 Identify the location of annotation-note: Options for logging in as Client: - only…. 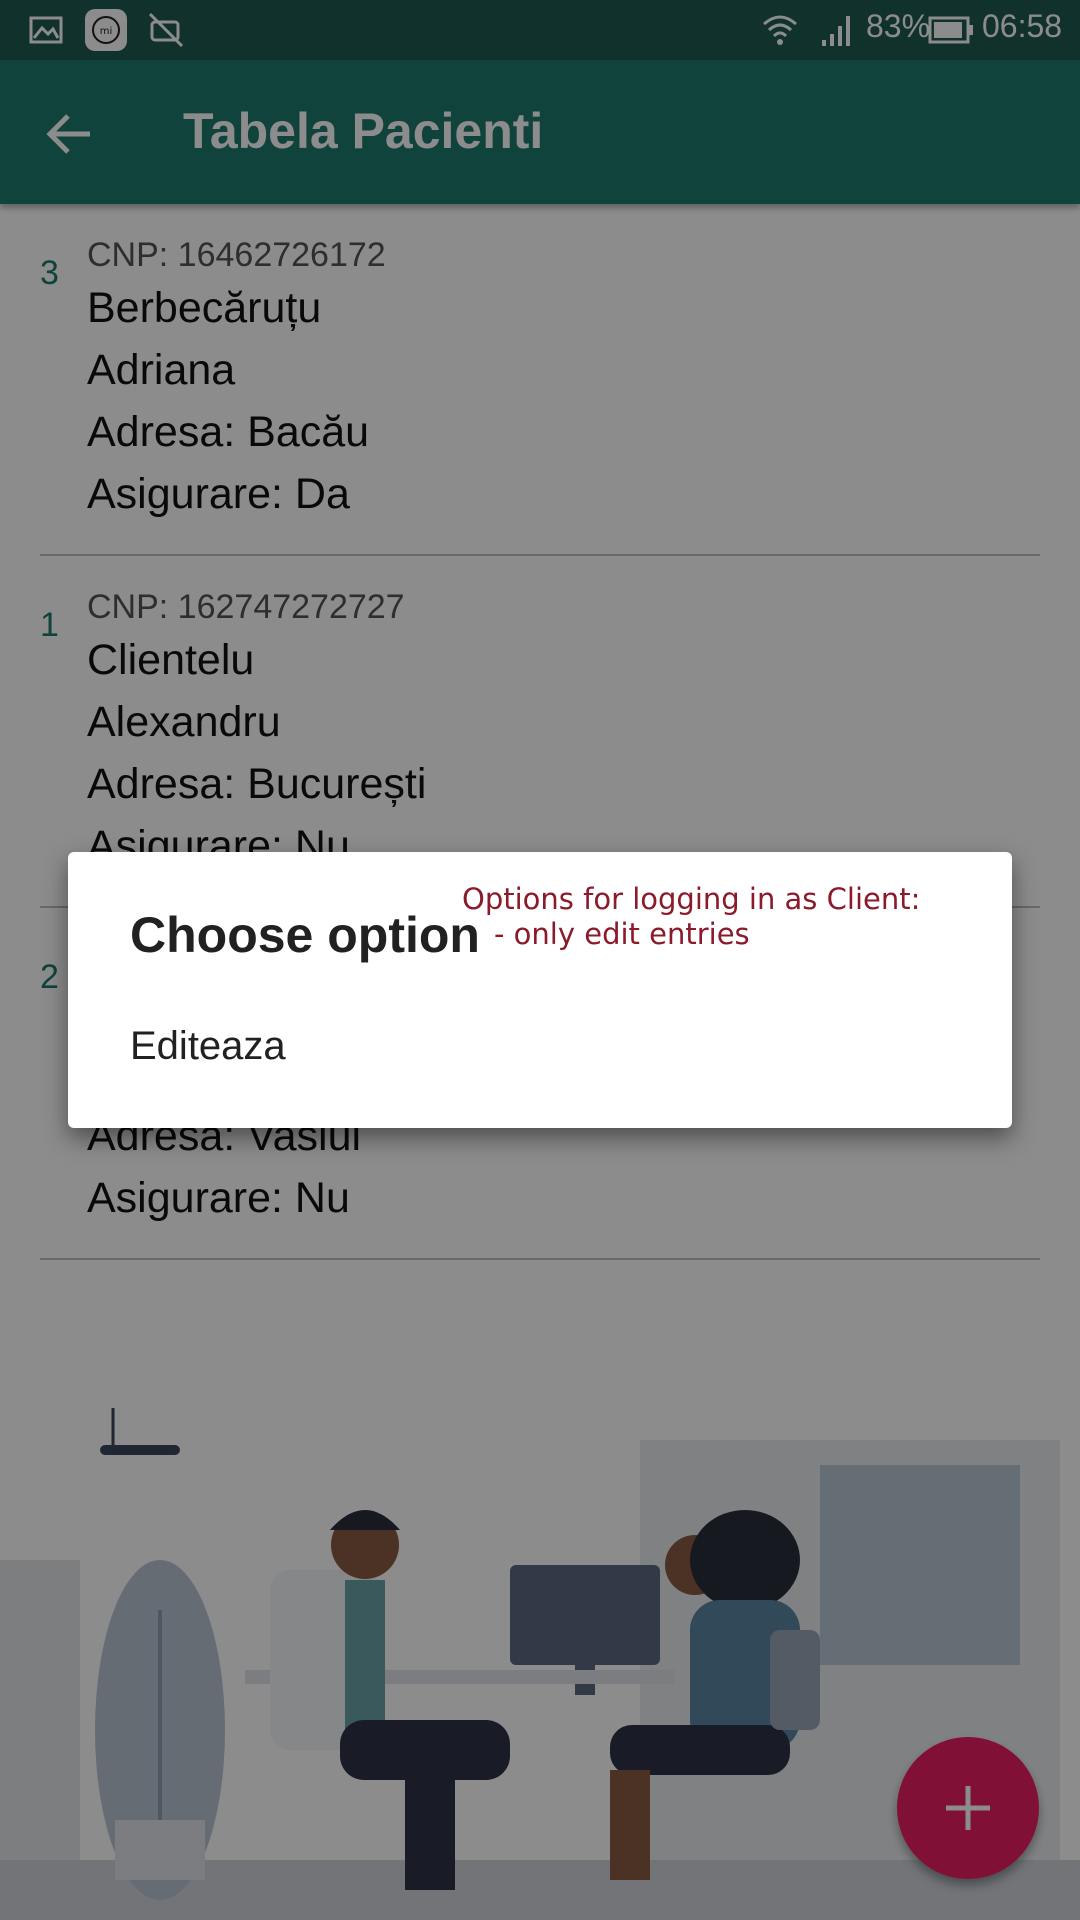
(691, 917).